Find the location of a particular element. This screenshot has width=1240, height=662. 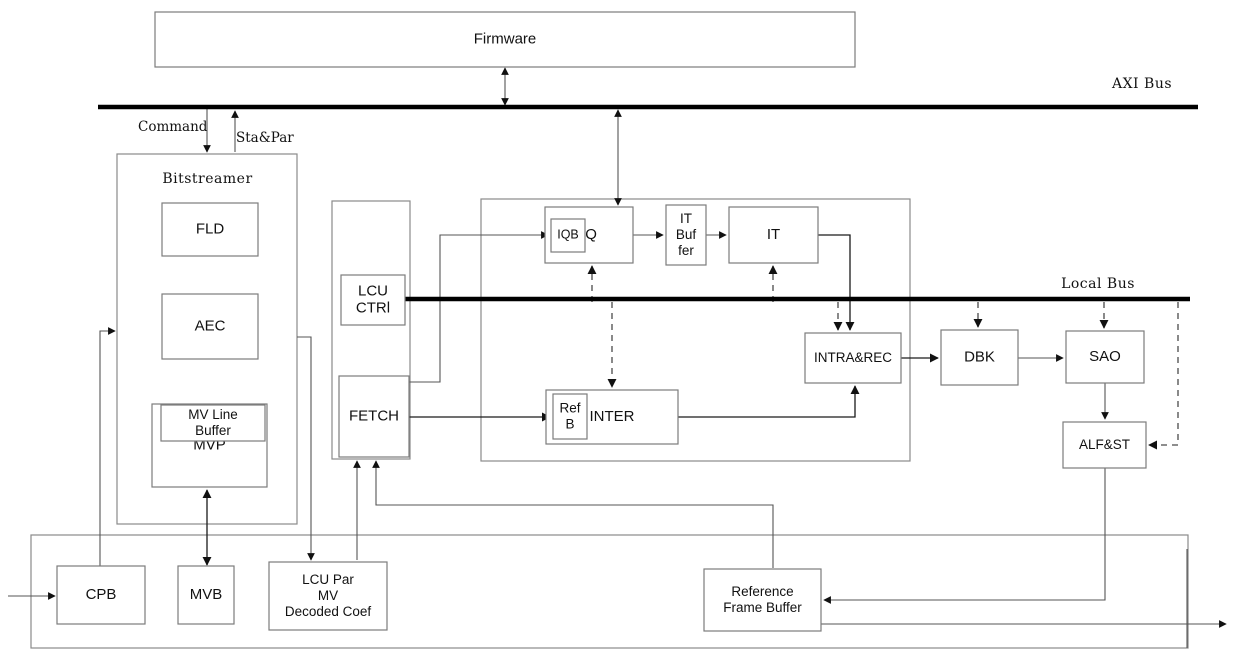

block-fetch: FETCH is located at coordinates (374, 416).